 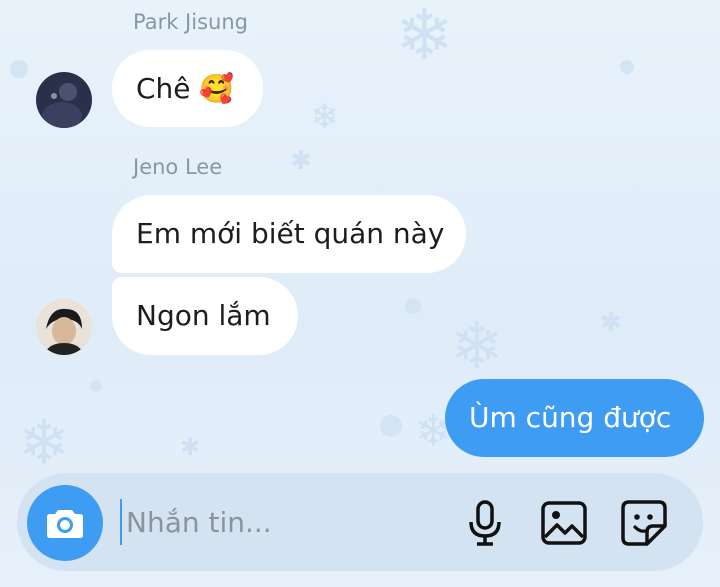 What do you see at coordinates (285, 522) in the screenshot?
I see `message-input` at bounding box center [285, 522].